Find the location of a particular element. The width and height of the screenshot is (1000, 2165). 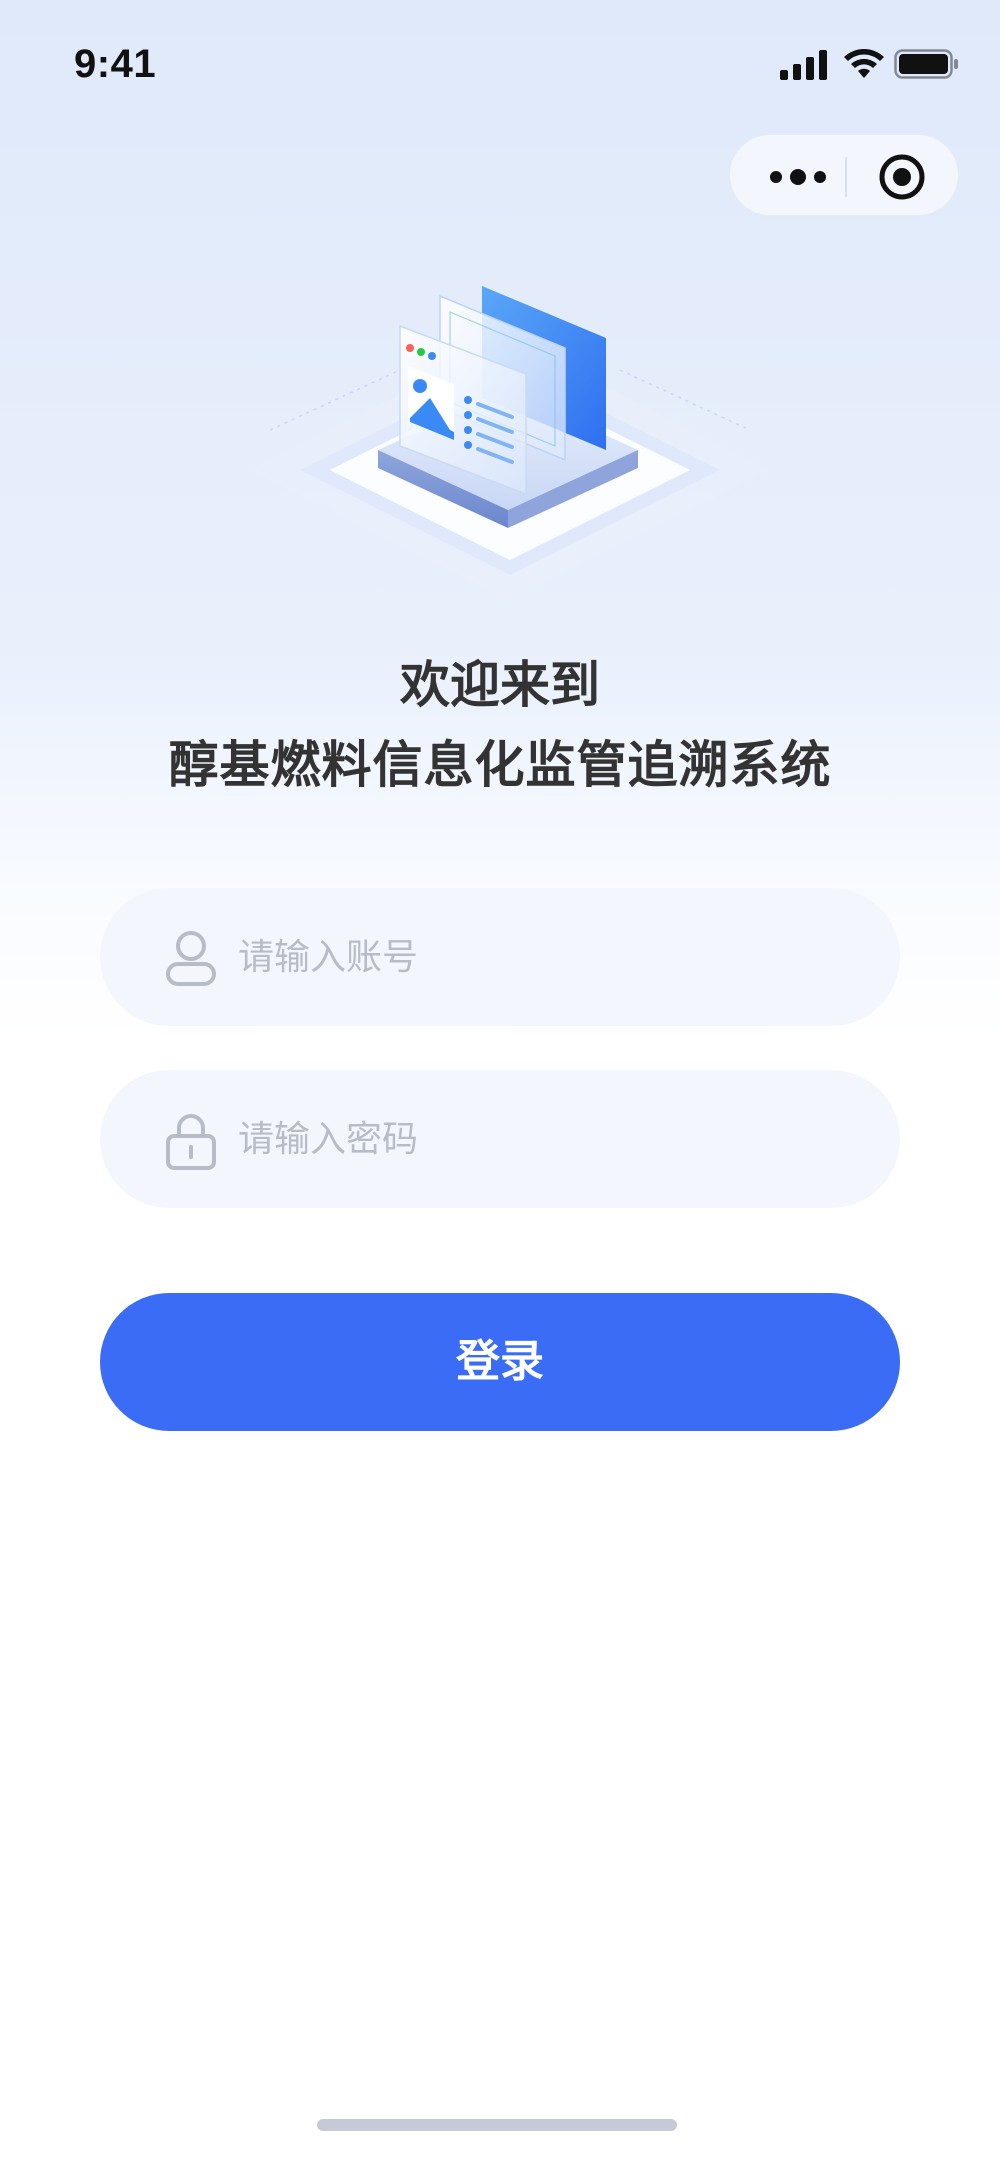

more-icon is located at coordinates (798, 177).